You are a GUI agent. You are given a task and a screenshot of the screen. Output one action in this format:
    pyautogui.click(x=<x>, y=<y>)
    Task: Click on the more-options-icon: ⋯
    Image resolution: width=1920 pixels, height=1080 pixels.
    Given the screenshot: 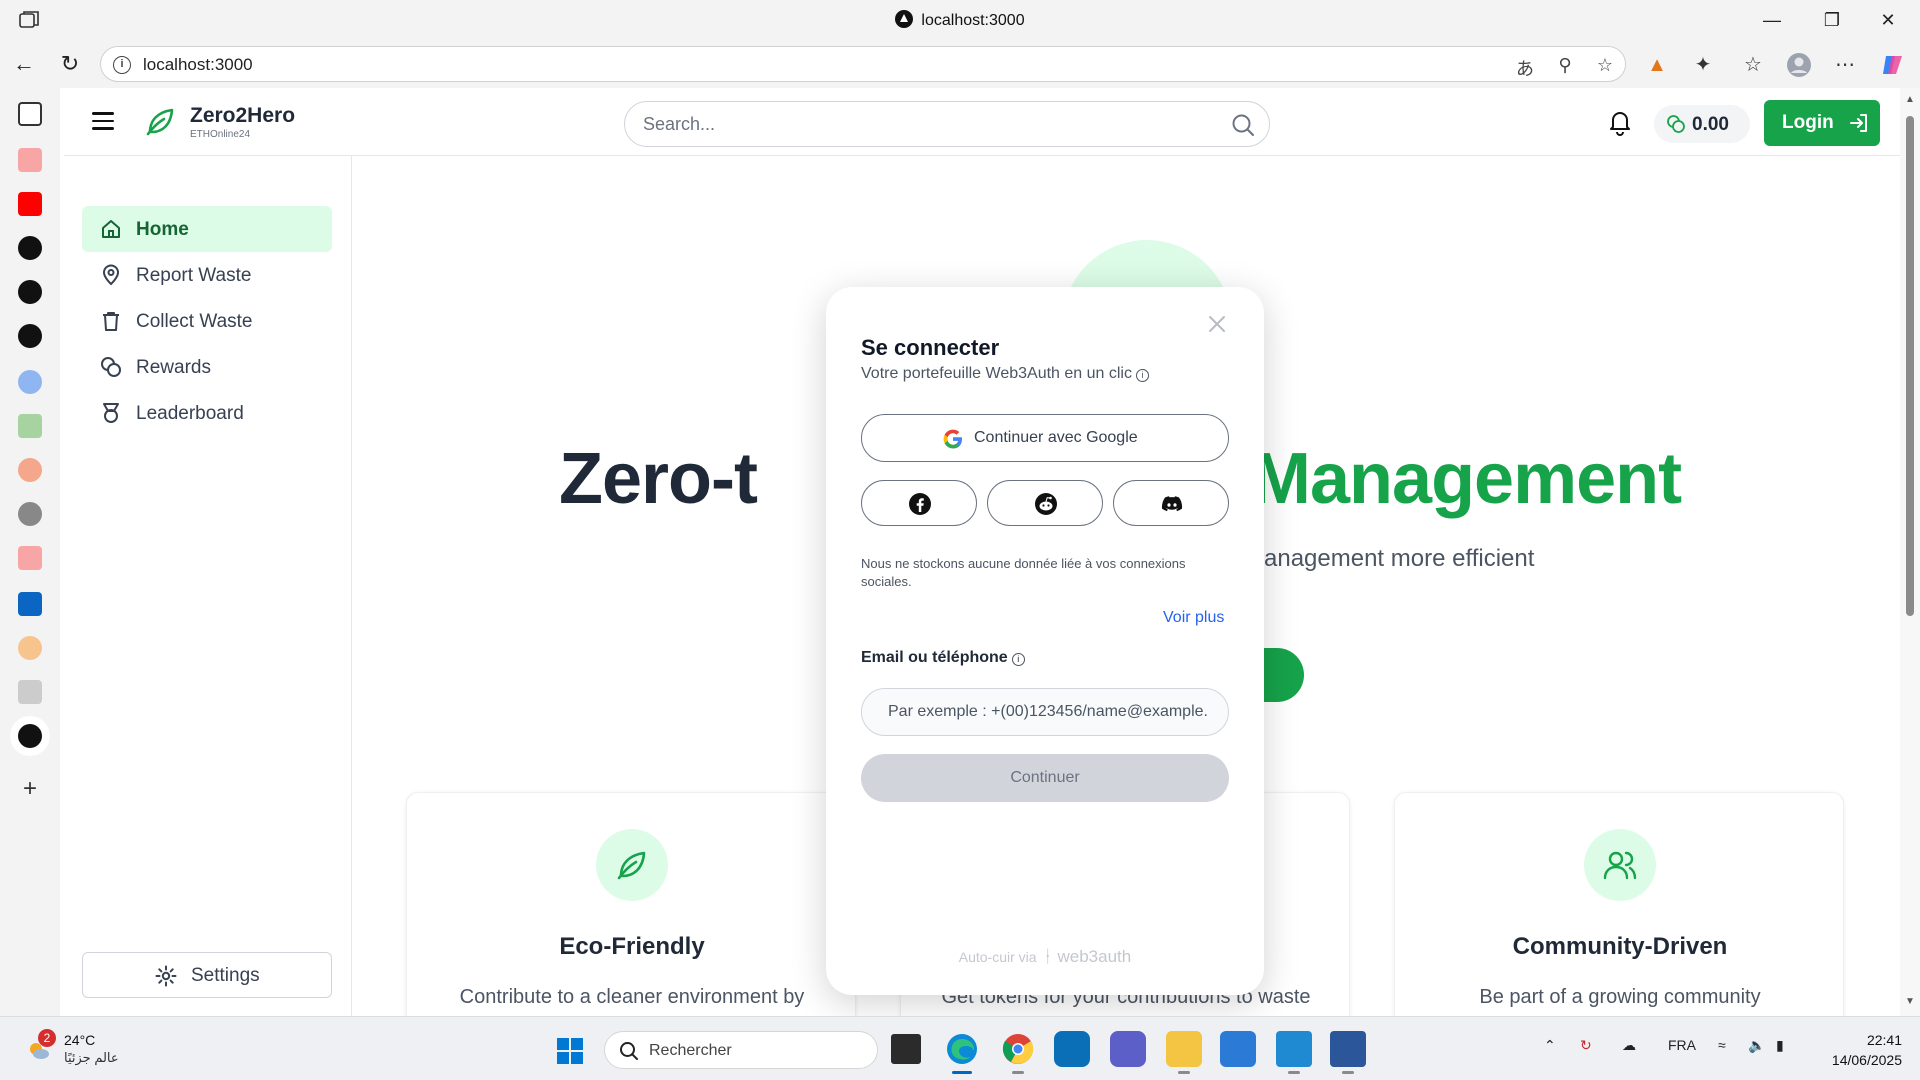 What is the action you would take?
    pyautogui.click(x=1845, y=65)
    